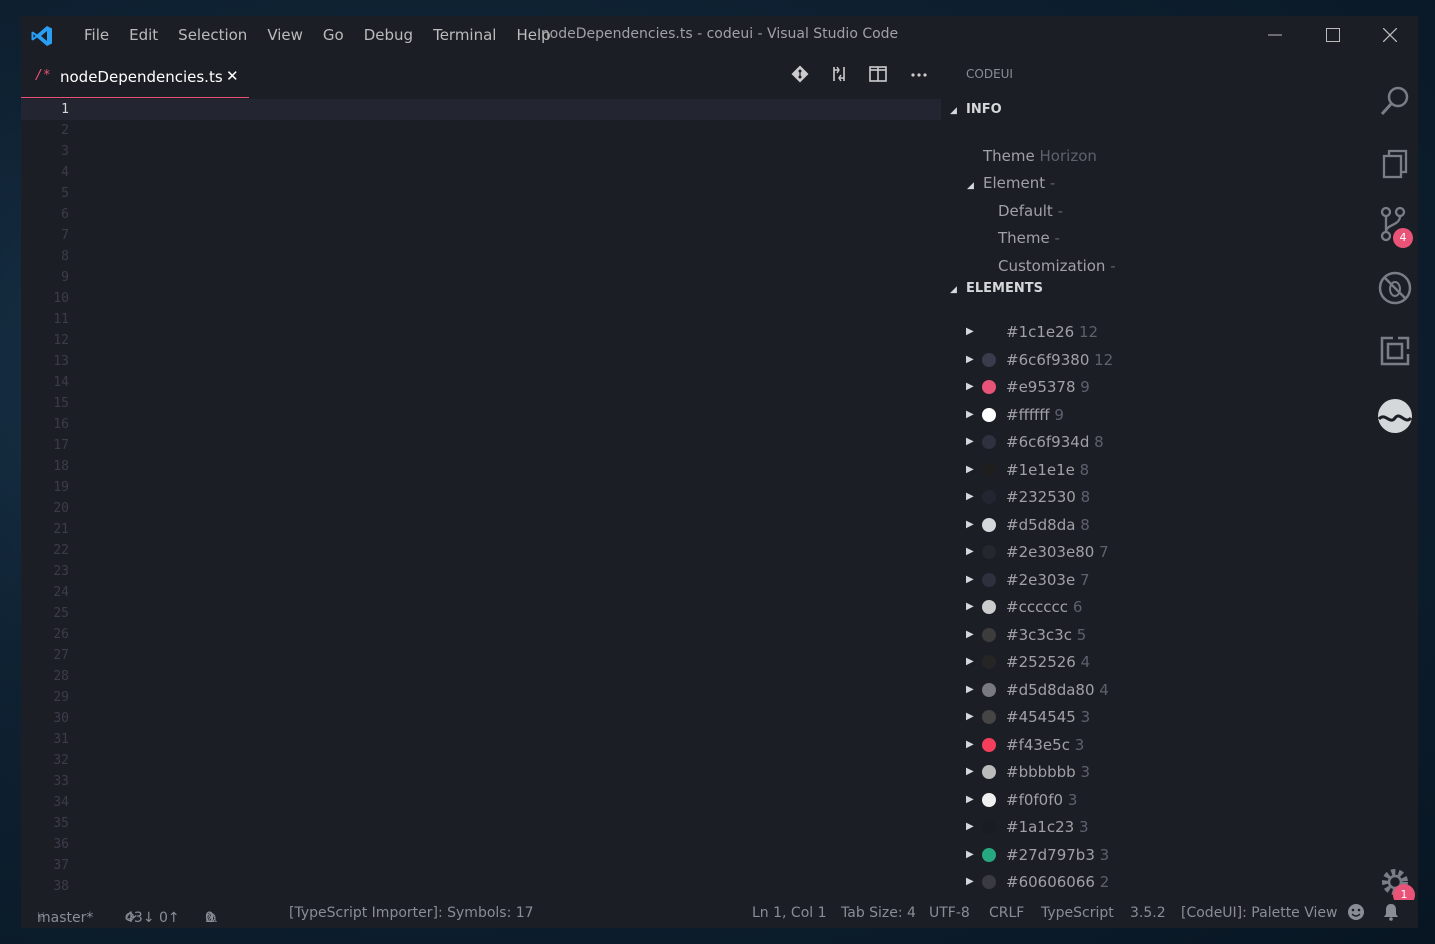 The width and height of the screenshot is (1435, 944). I want to click on elements-section-header: ◢ ELEMENTS, so click(996, 288).